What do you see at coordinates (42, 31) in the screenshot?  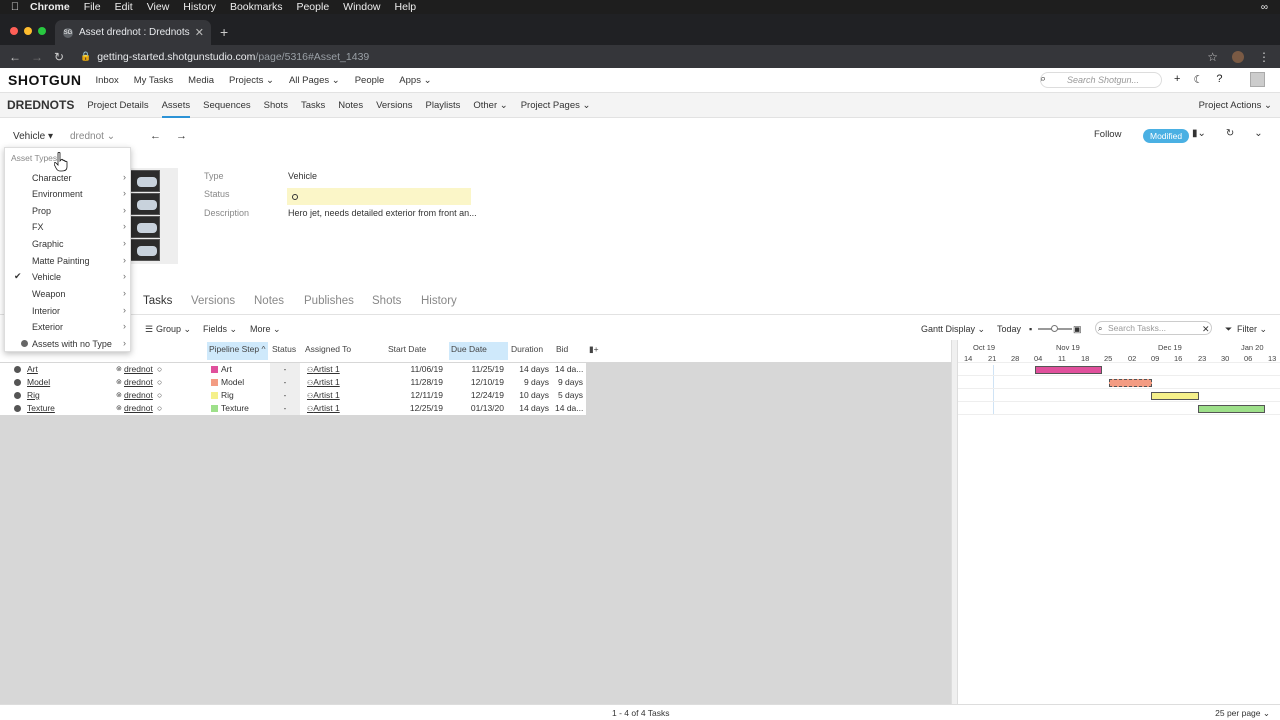 I see `zoom-window-icon` at bounding box center [42, 31].